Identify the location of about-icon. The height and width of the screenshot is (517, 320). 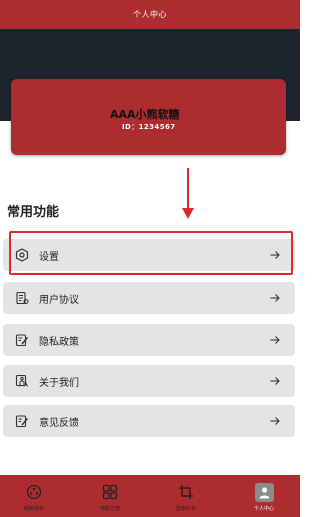
(22, 381).